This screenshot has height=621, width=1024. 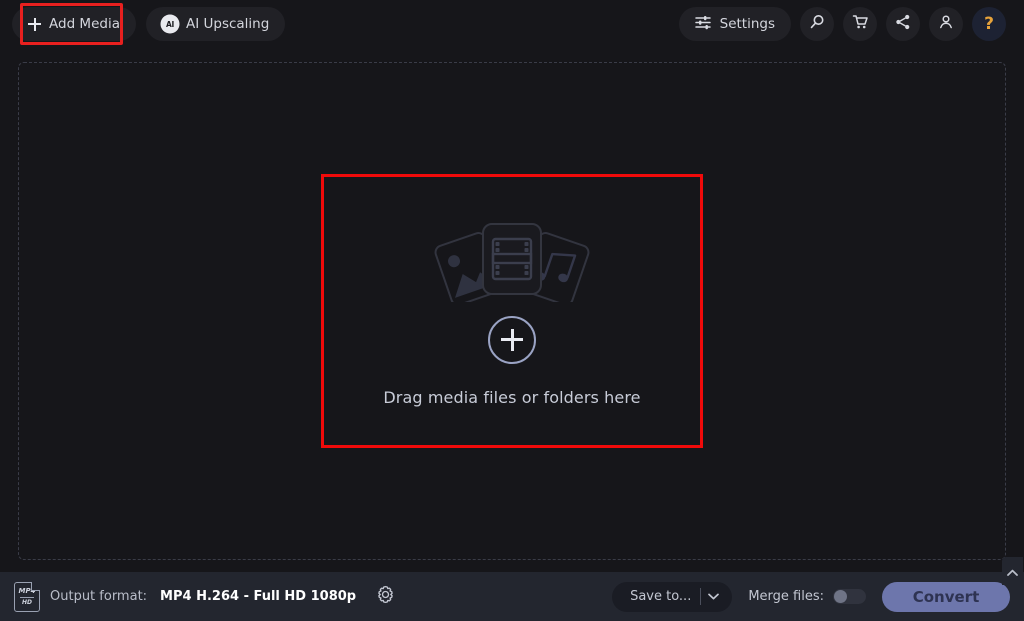 What do you see at coordinates (258, 596) in the screenshot?
I see `output-format-value: MP4 H.264 - Full HD 1080p` at bounding box center [258, 596].